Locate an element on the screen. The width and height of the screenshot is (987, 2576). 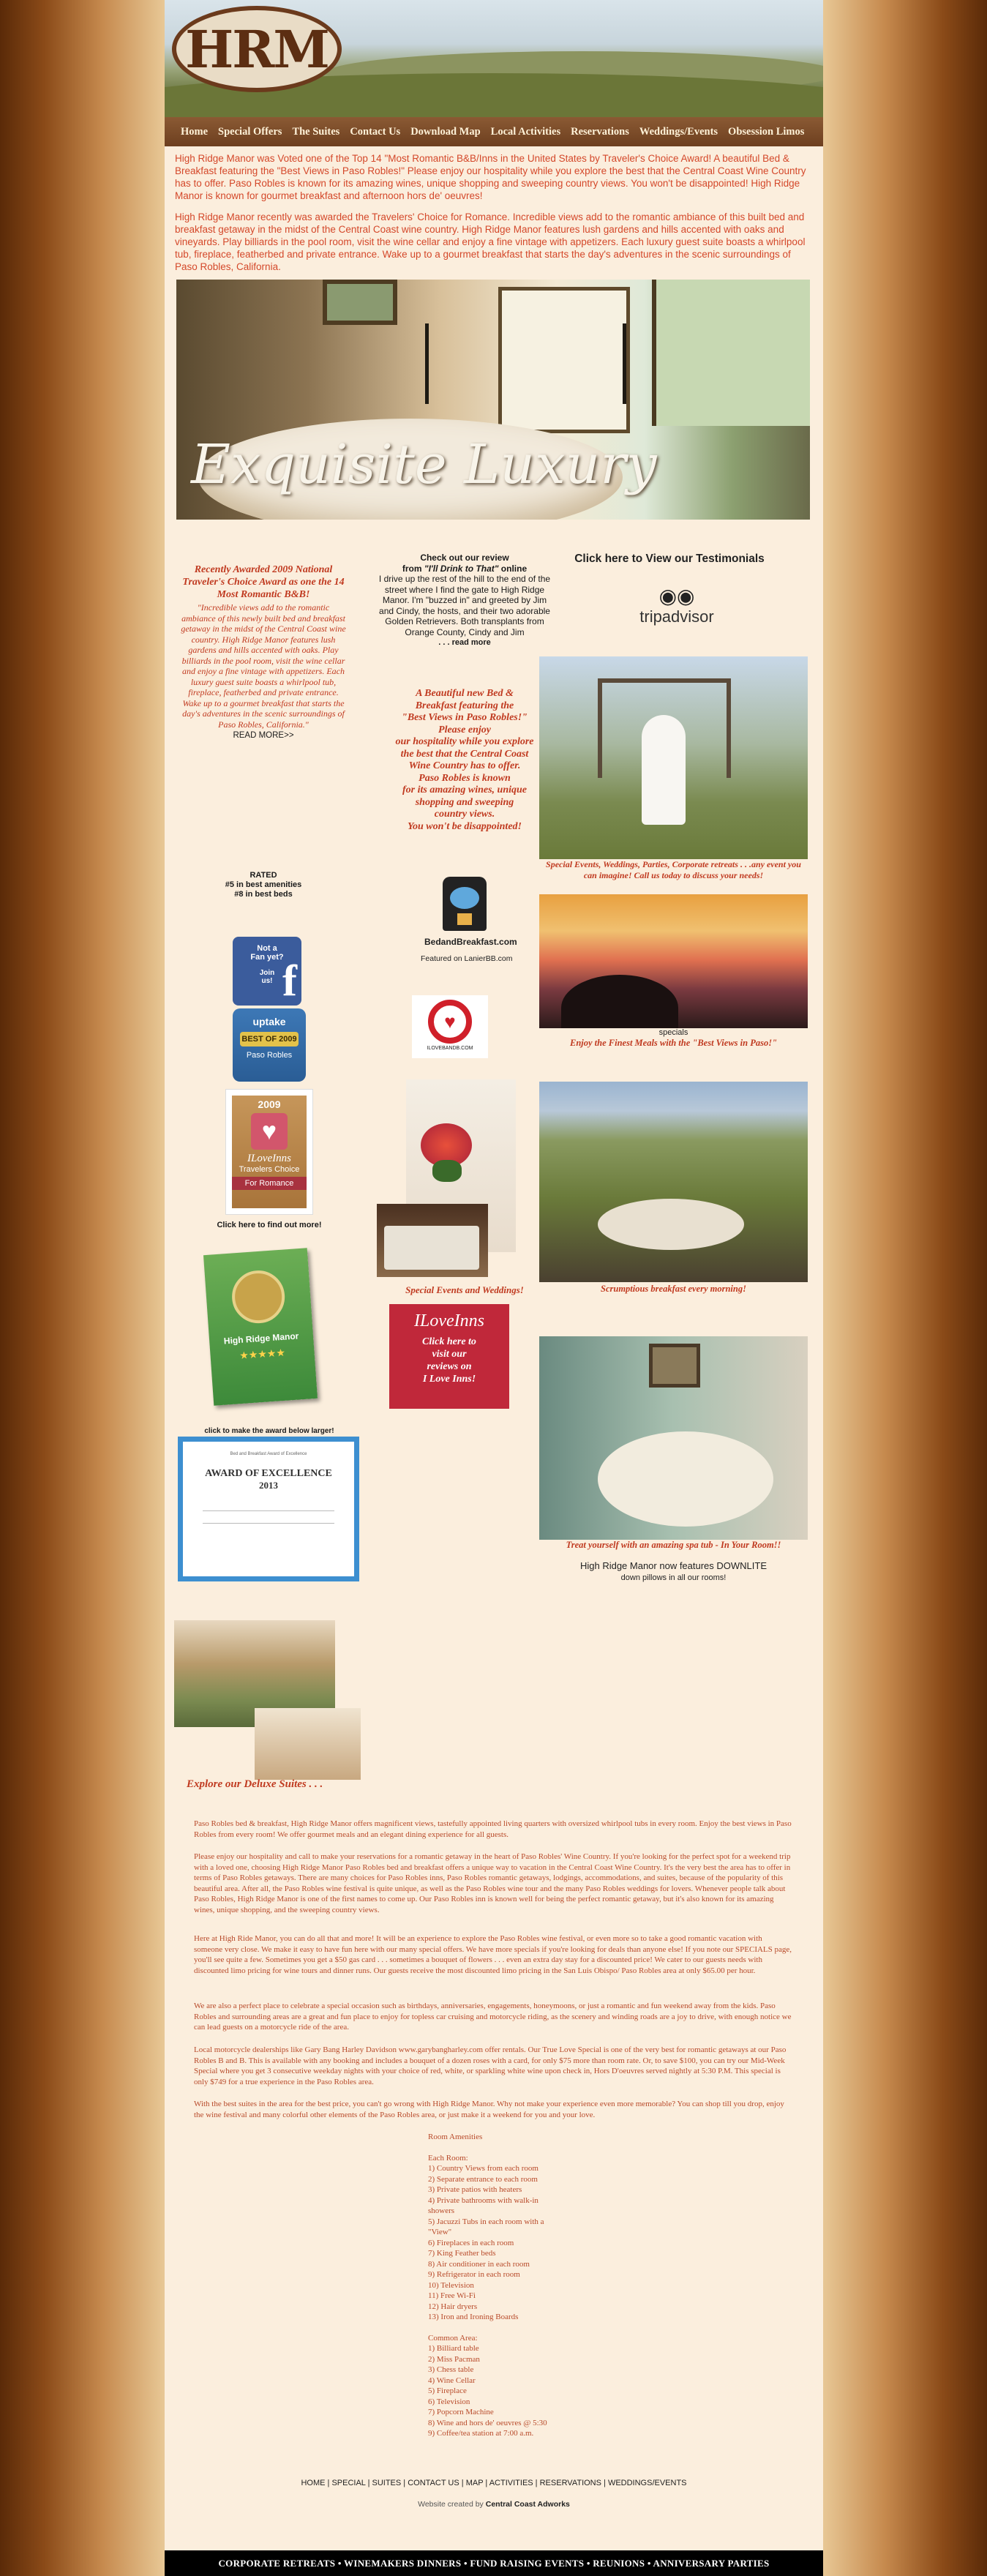
hrm-logo: HRM is located at coordinates (257, 49).